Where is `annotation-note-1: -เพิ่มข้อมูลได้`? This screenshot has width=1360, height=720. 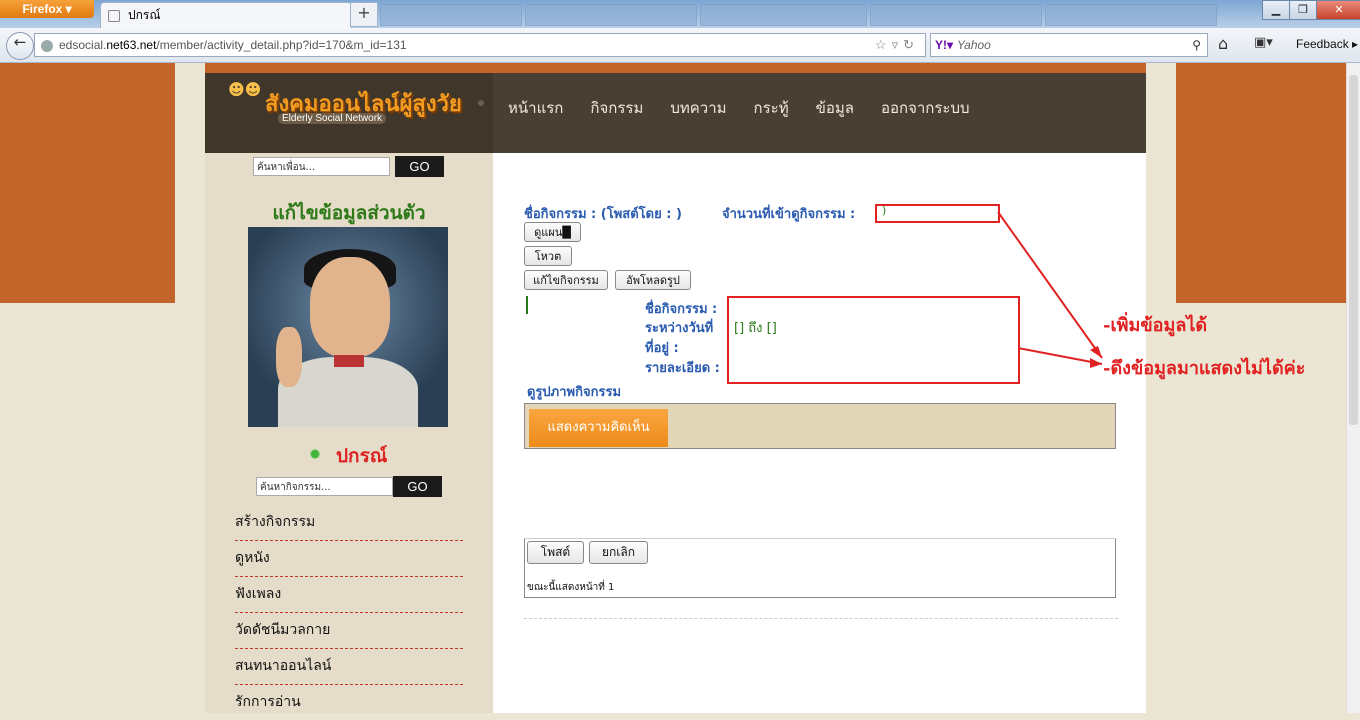 annotation-note-1: -เพิ่มข้อมูลได้ is located at coordinates (1155, 325).